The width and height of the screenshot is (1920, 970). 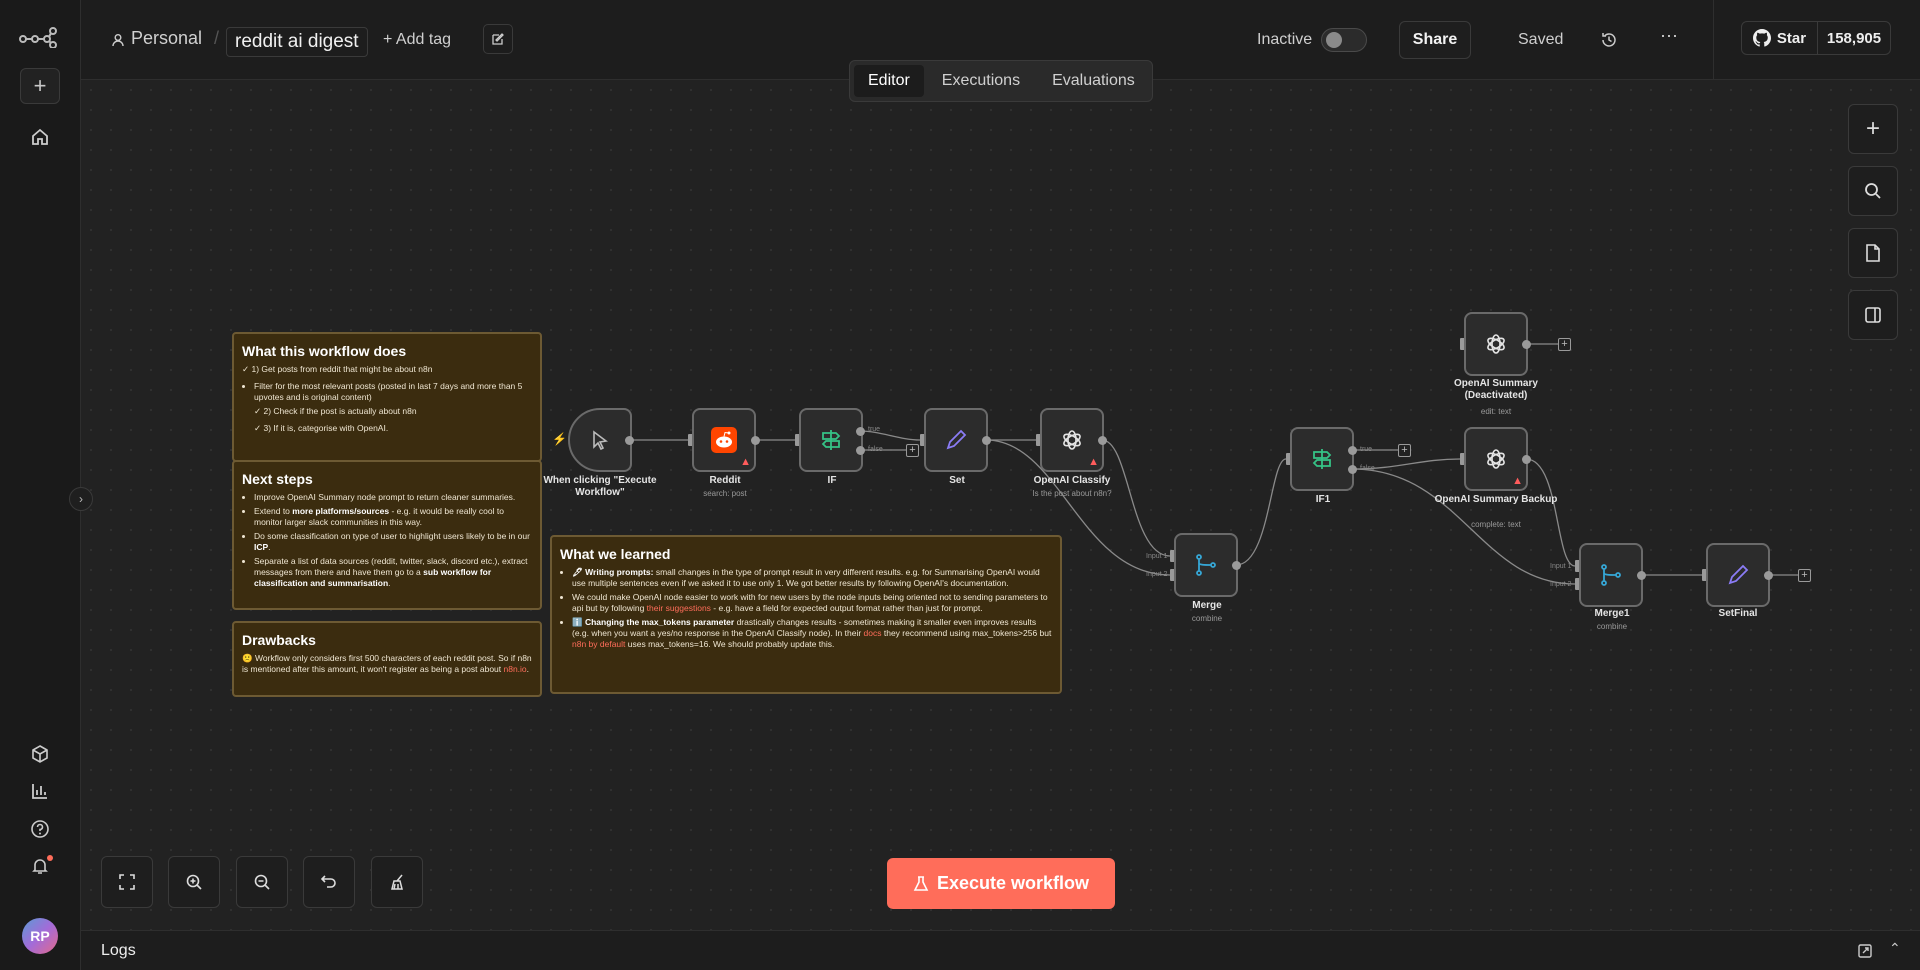 I want to click on suggestions-link: their suggestions, so click(x=679, y=608).